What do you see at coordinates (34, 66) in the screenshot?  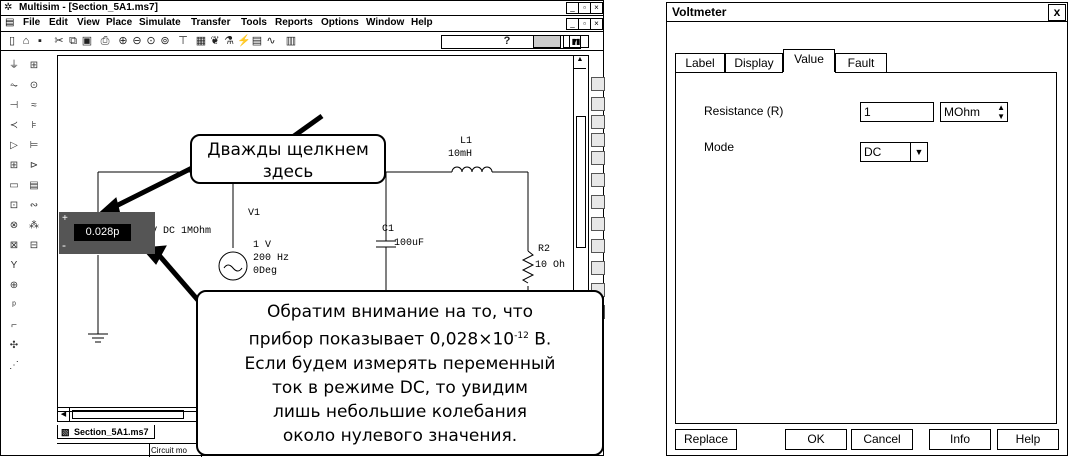 I see `virtual-source-icon: ⊞` at bounding box center [34, 66].